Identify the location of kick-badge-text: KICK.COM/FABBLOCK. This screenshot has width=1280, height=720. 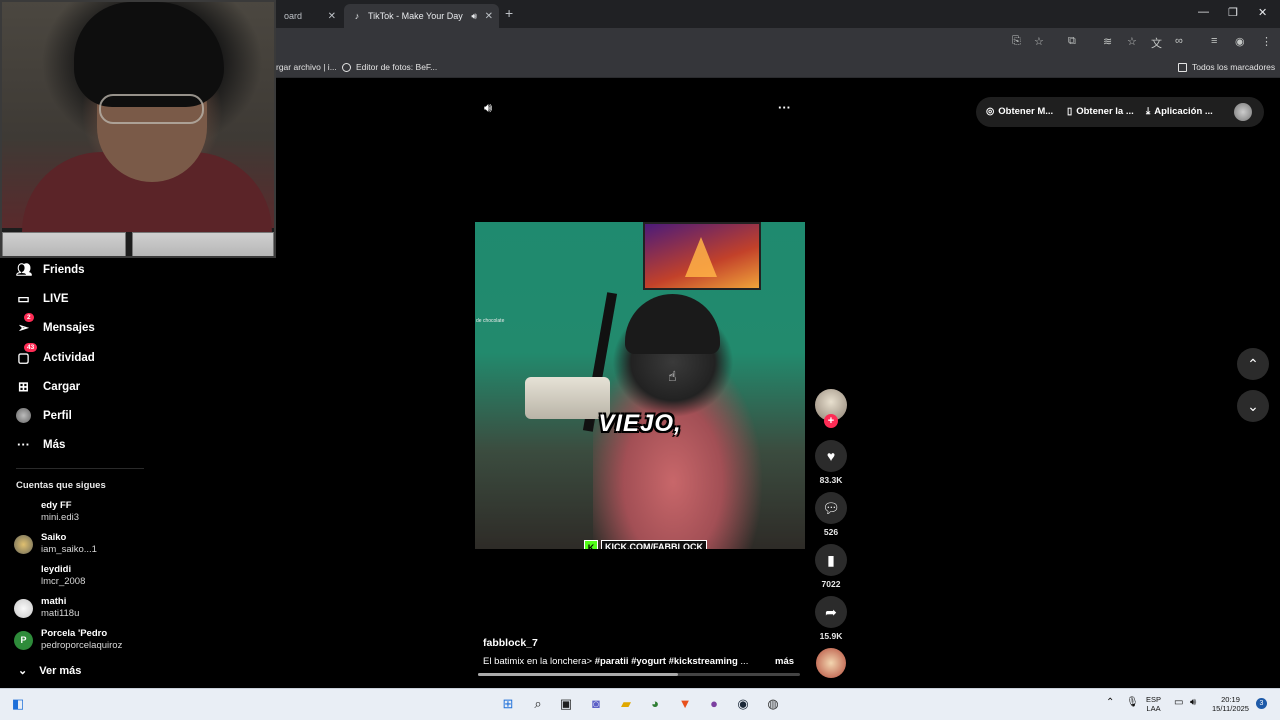
(654, 544).